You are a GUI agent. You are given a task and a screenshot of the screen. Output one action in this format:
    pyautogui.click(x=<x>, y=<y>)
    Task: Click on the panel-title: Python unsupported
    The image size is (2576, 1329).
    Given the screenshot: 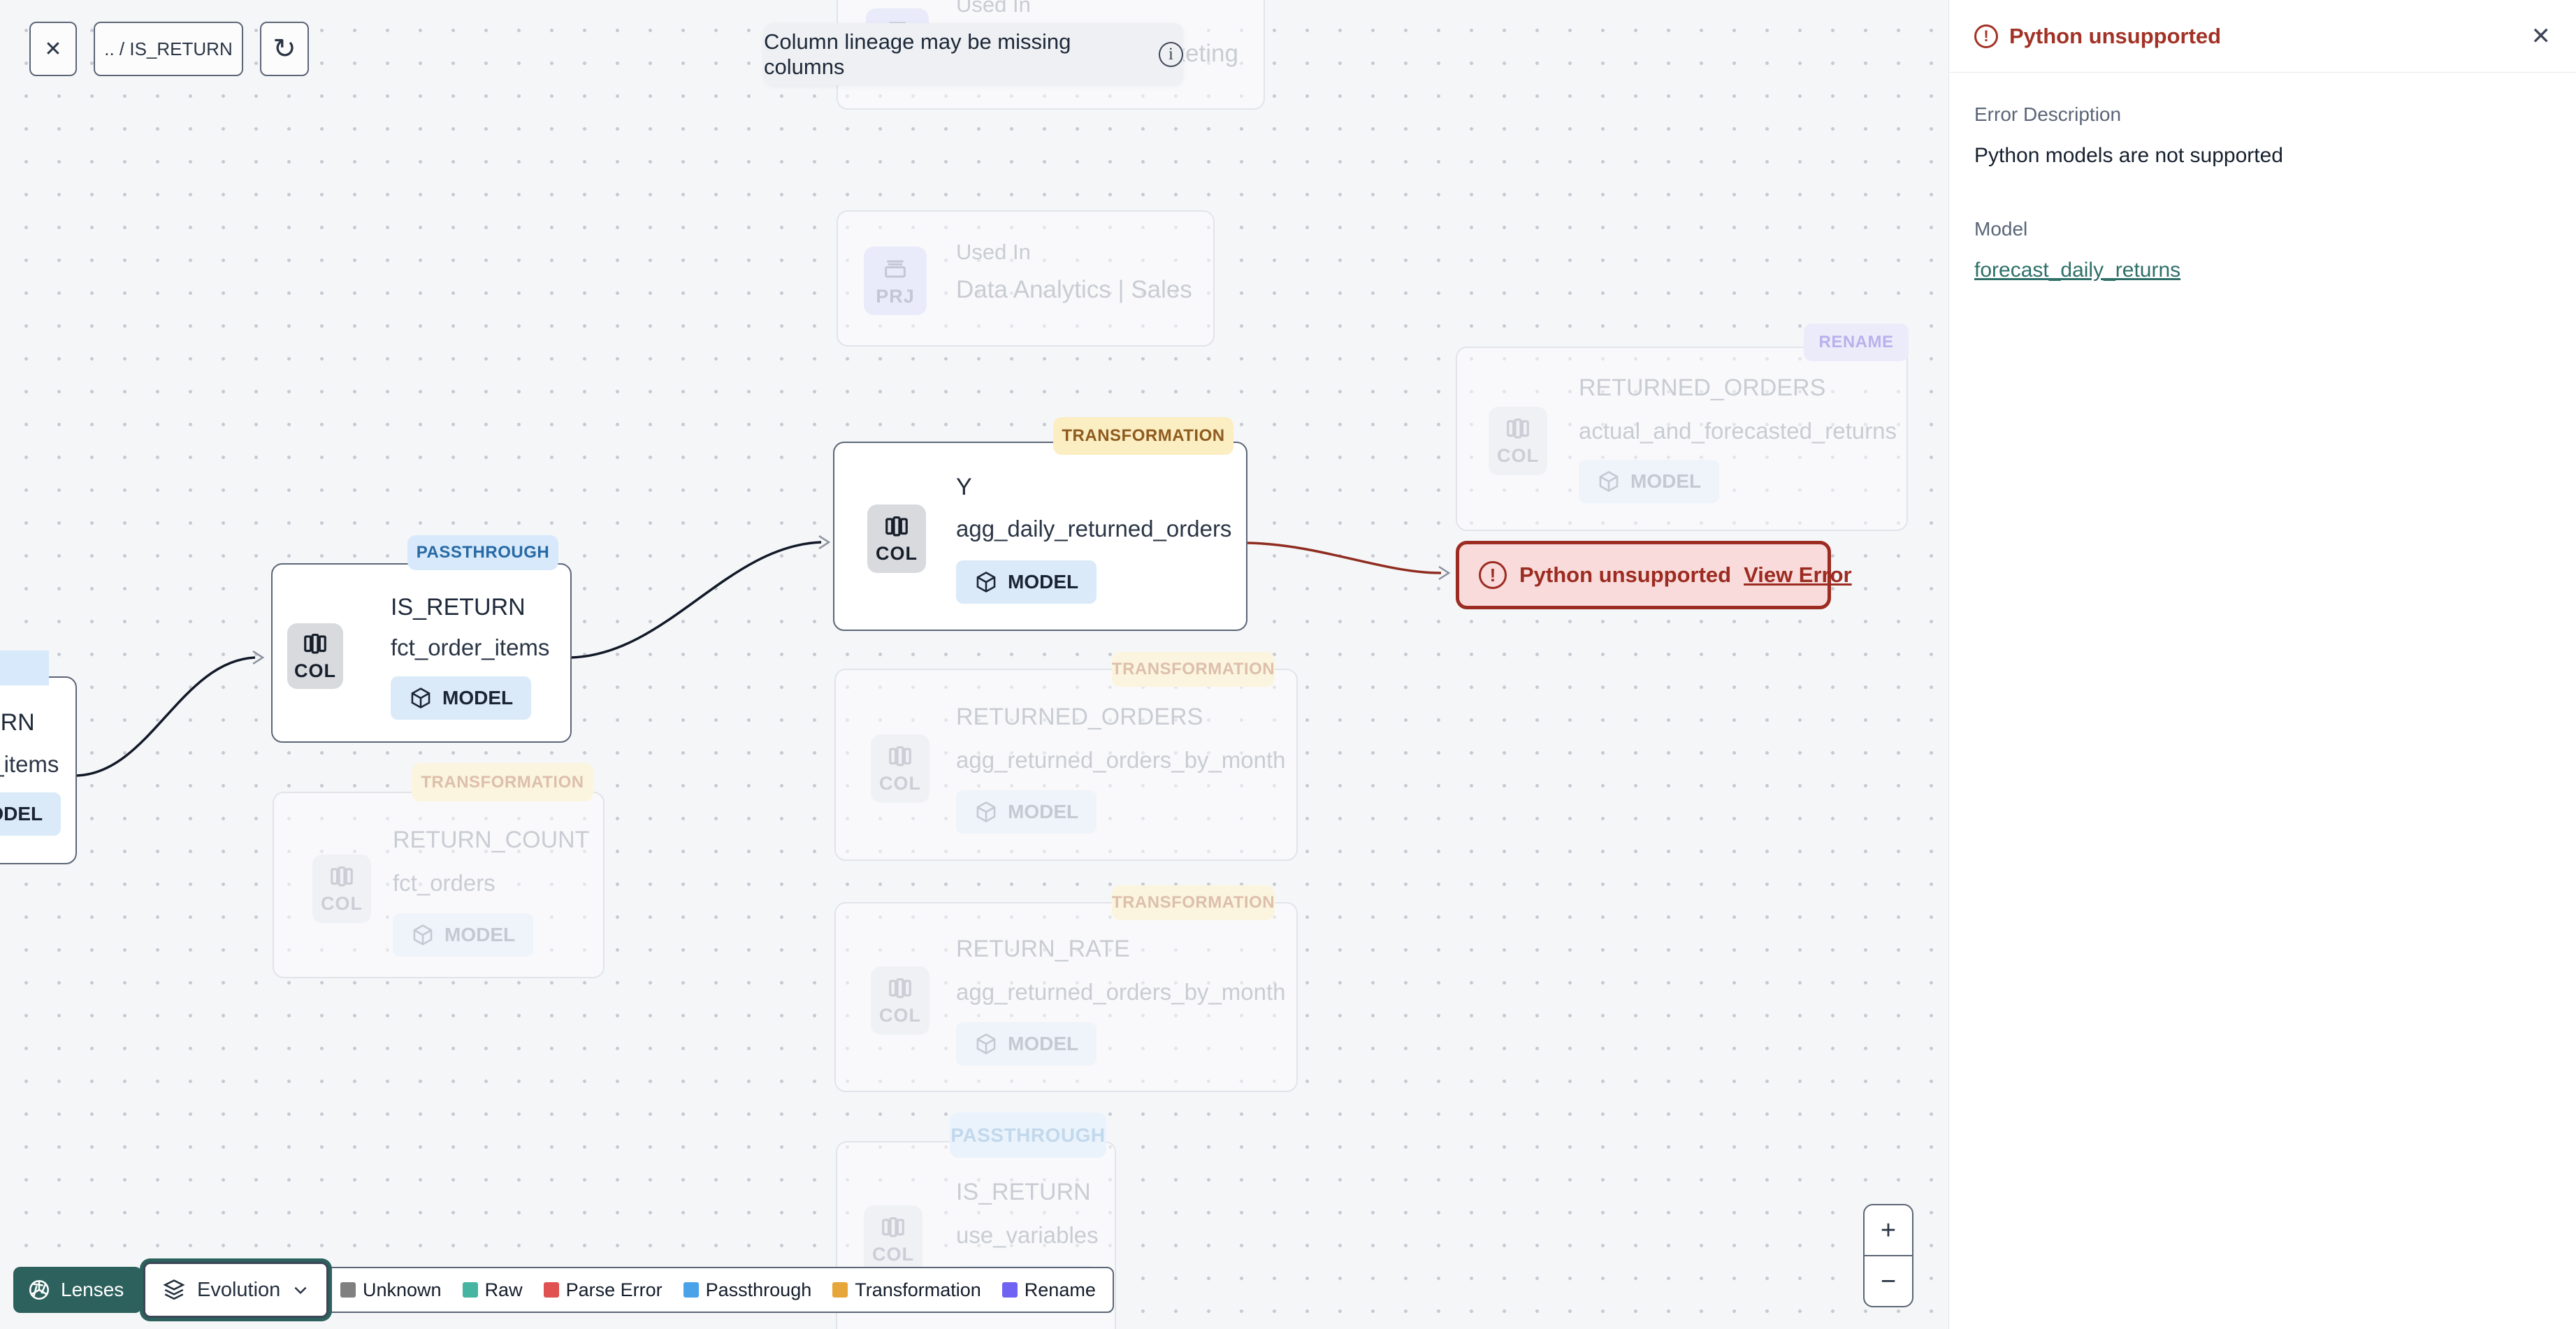 What is the action you would take?
    pyautogui.click(x=2115, y=35)
    